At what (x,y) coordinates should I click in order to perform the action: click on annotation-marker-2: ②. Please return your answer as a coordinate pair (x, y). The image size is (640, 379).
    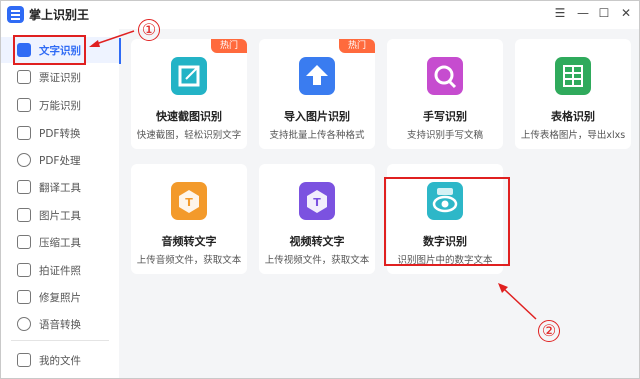
    Looking at the image, I should click on (549, 331).